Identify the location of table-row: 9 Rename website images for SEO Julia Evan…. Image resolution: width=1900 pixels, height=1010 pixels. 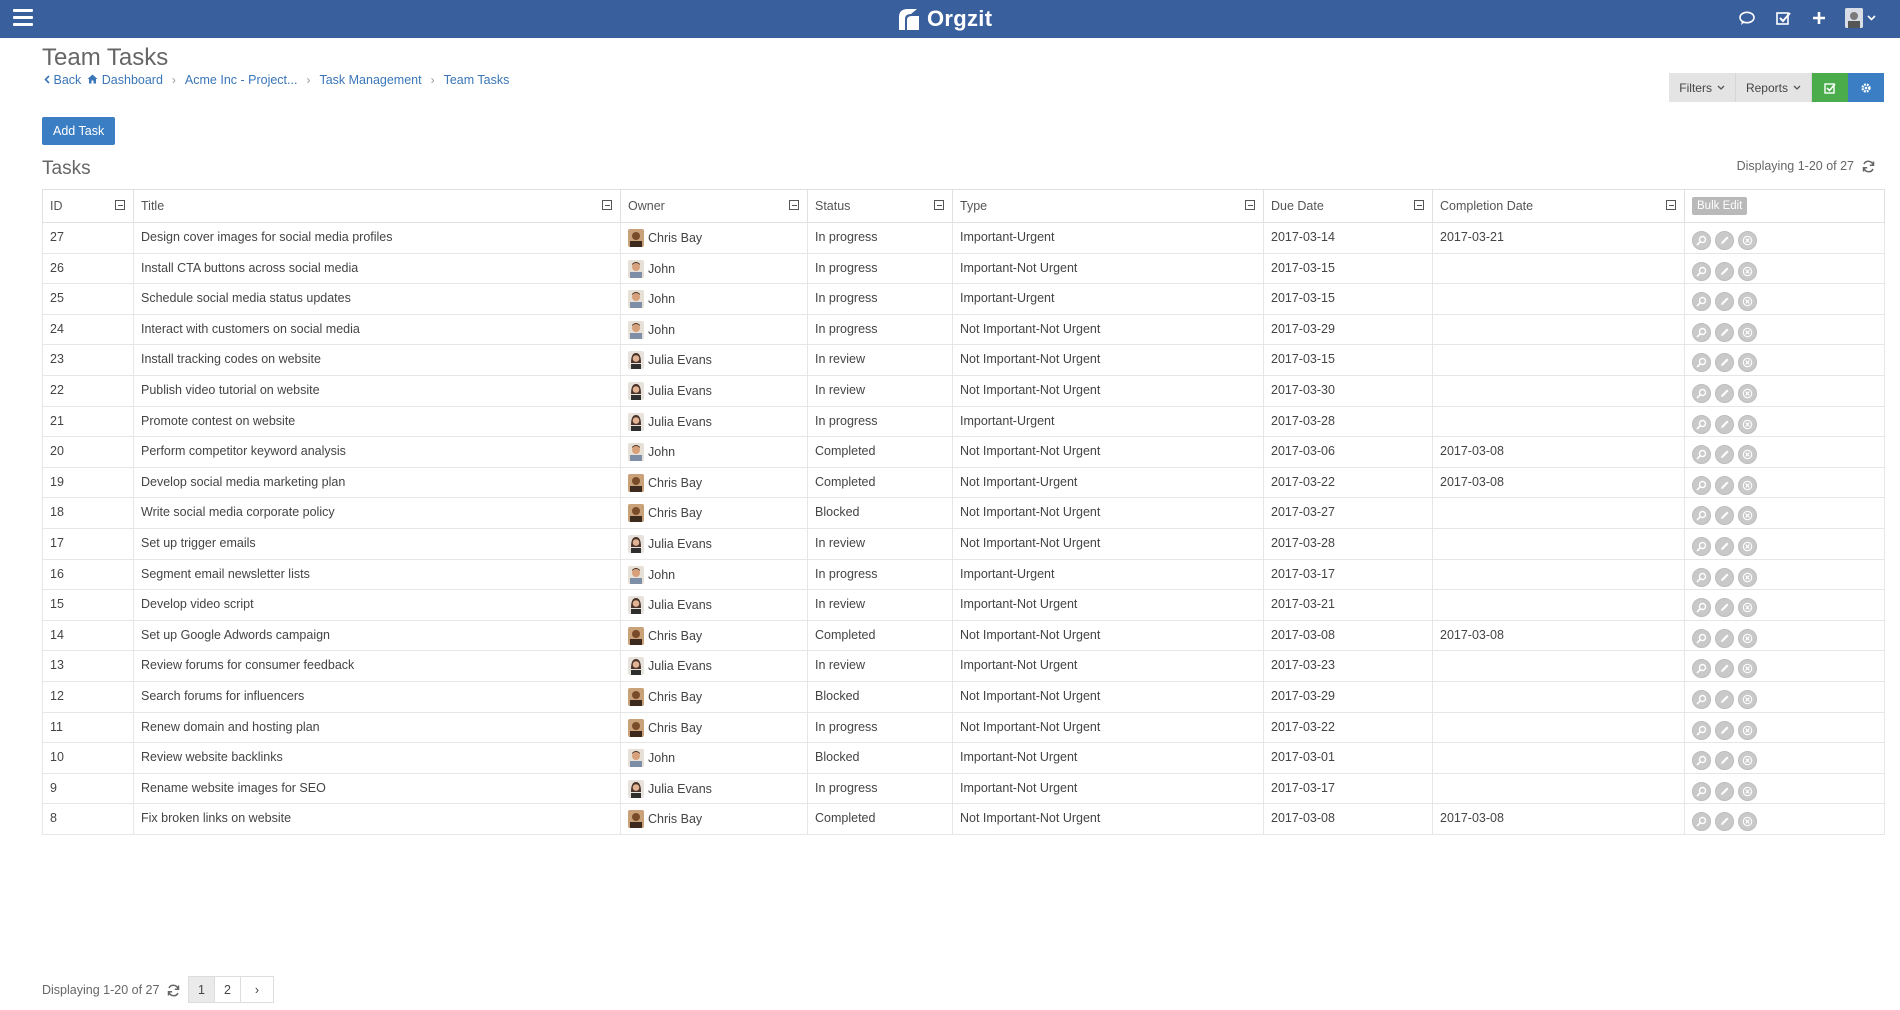
(963, 788).